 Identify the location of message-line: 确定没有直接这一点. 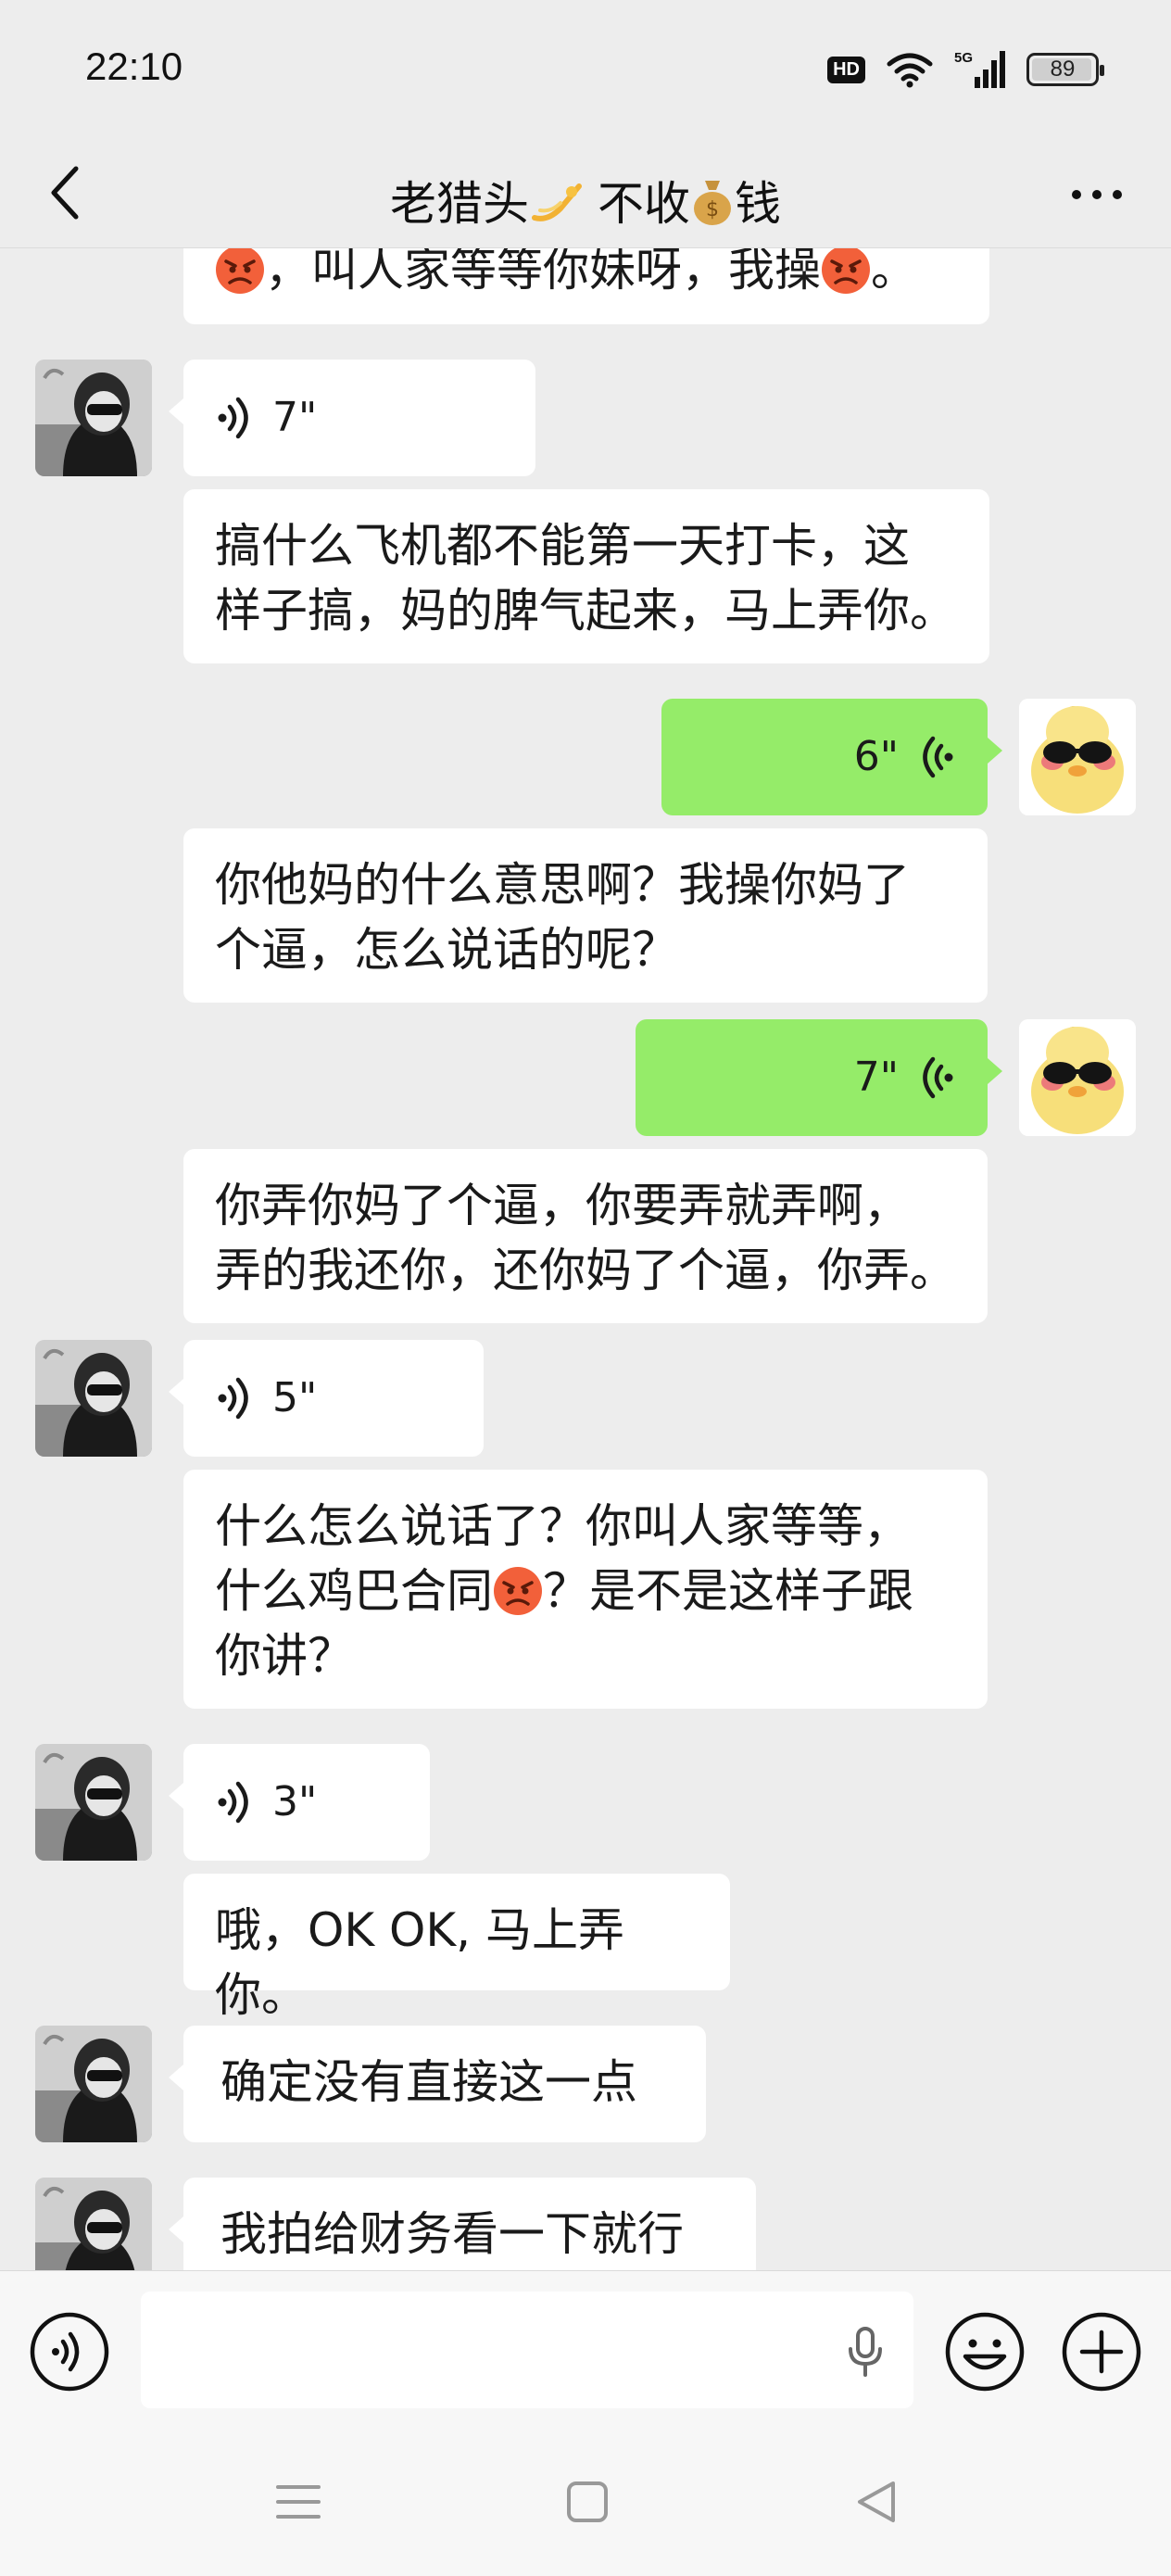
(429, 2082).